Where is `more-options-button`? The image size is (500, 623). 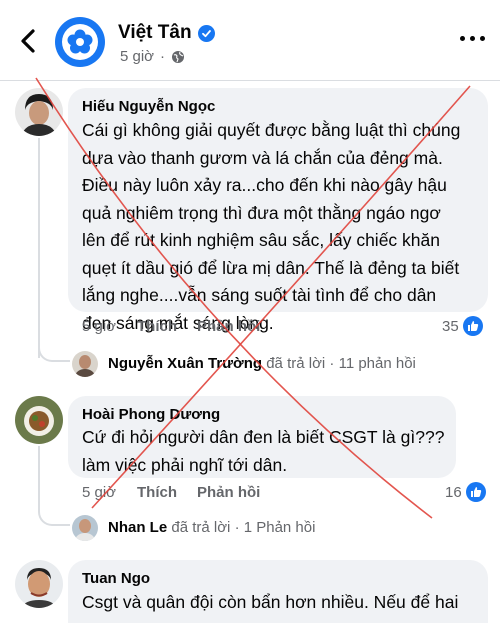 more-options-button is located at coordinates (474, 41).